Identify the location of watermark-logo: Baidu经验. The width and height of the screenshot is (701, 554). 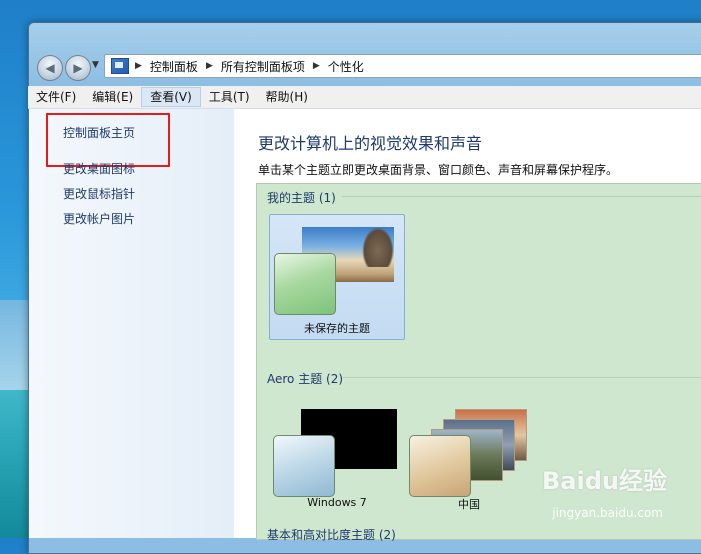
(604, 481).